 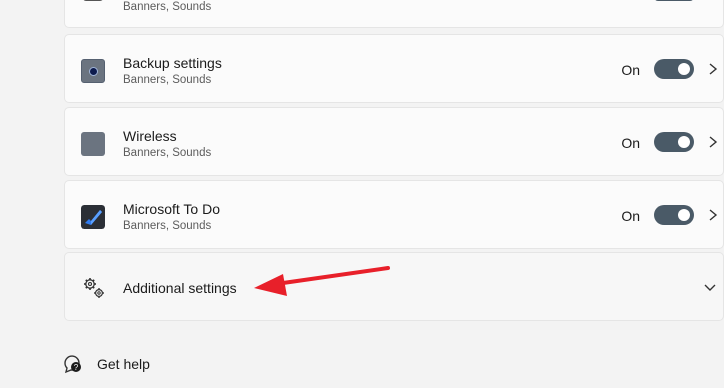 I want to click on additional-settings-label: Additional settings, so click(x=180, y=288).